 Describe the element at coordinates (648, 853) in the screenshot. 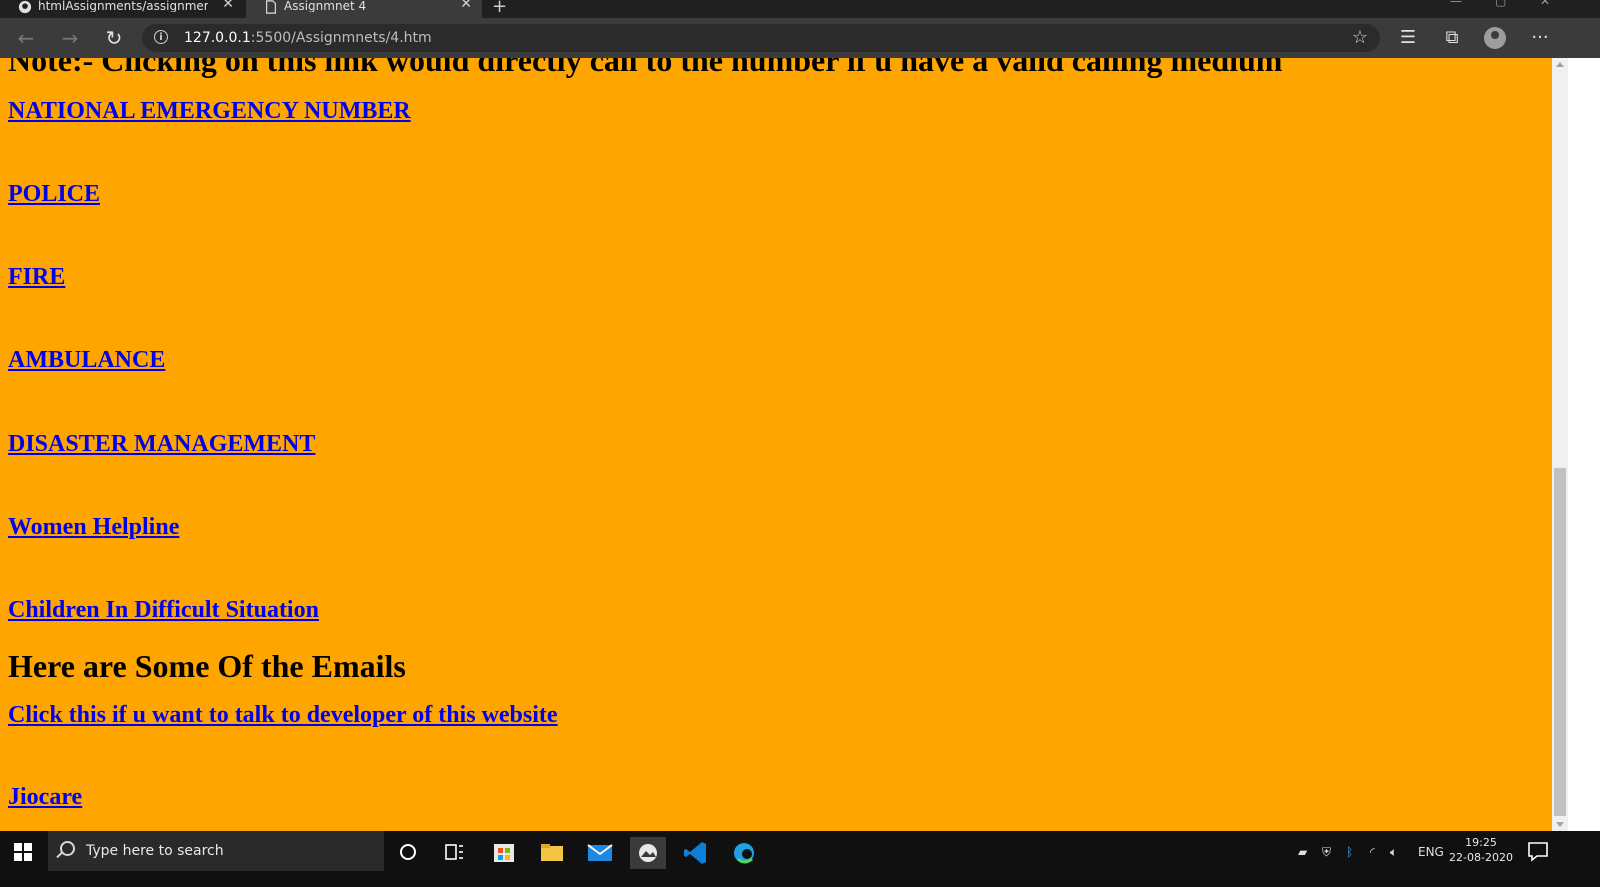

I see `photos-icon` at that location.